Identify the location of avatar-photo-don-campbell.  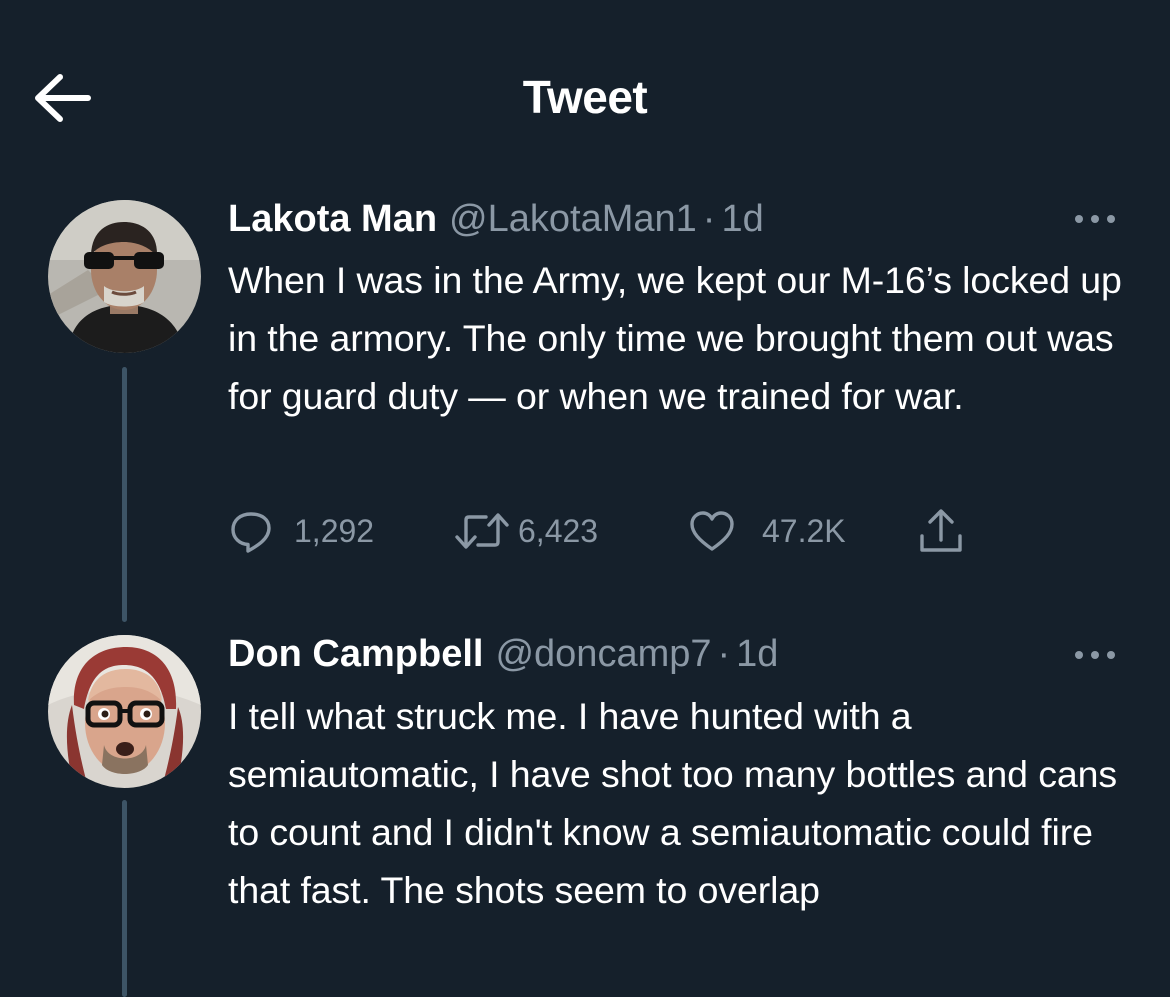
(124, 711).